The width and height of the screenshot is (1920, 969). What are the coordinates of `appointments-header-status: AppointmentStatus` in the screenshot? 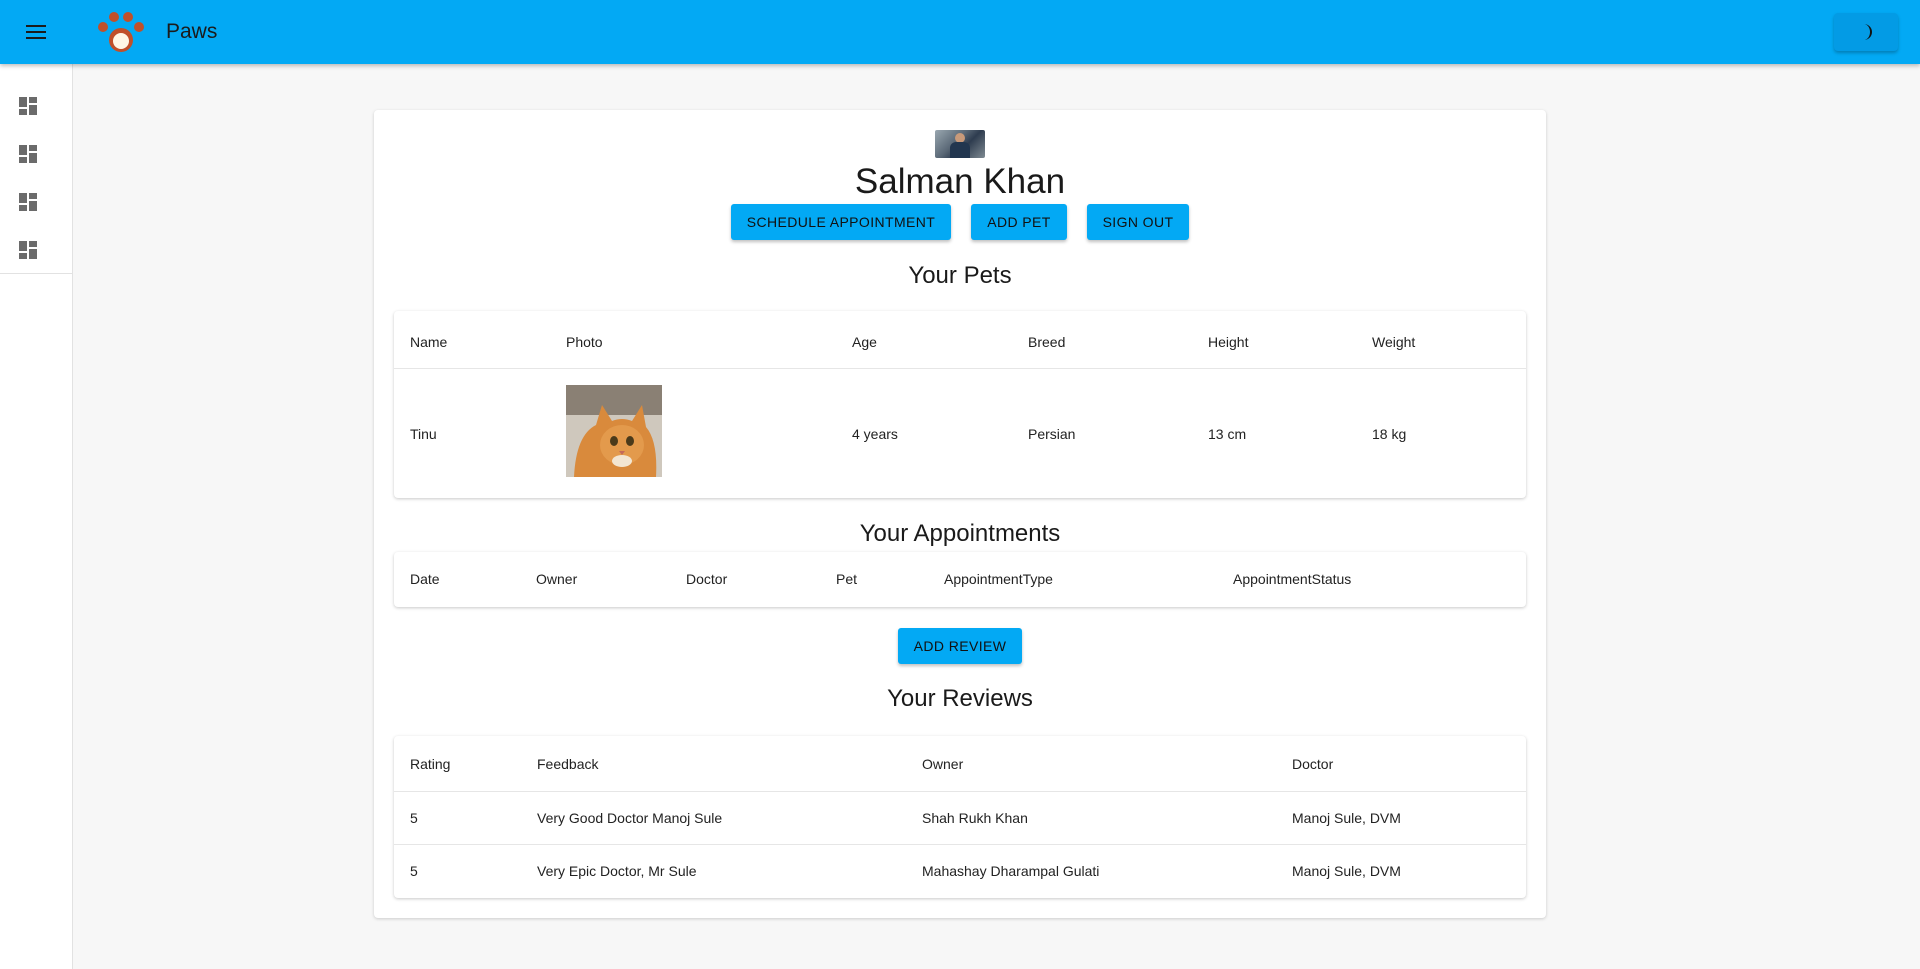 It's located at (1292, 579).